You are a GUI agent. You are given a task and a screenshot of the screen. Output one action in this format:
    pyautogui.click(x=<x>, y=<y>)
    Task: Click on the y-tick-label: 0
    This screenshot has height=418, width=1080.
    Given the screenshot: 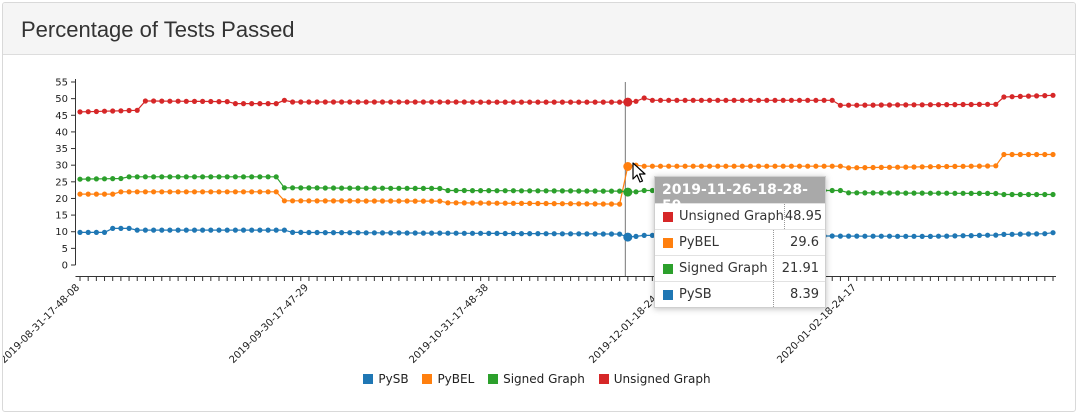 What is the action you would take?
    pyautogui.click(x=65, y=266)
    